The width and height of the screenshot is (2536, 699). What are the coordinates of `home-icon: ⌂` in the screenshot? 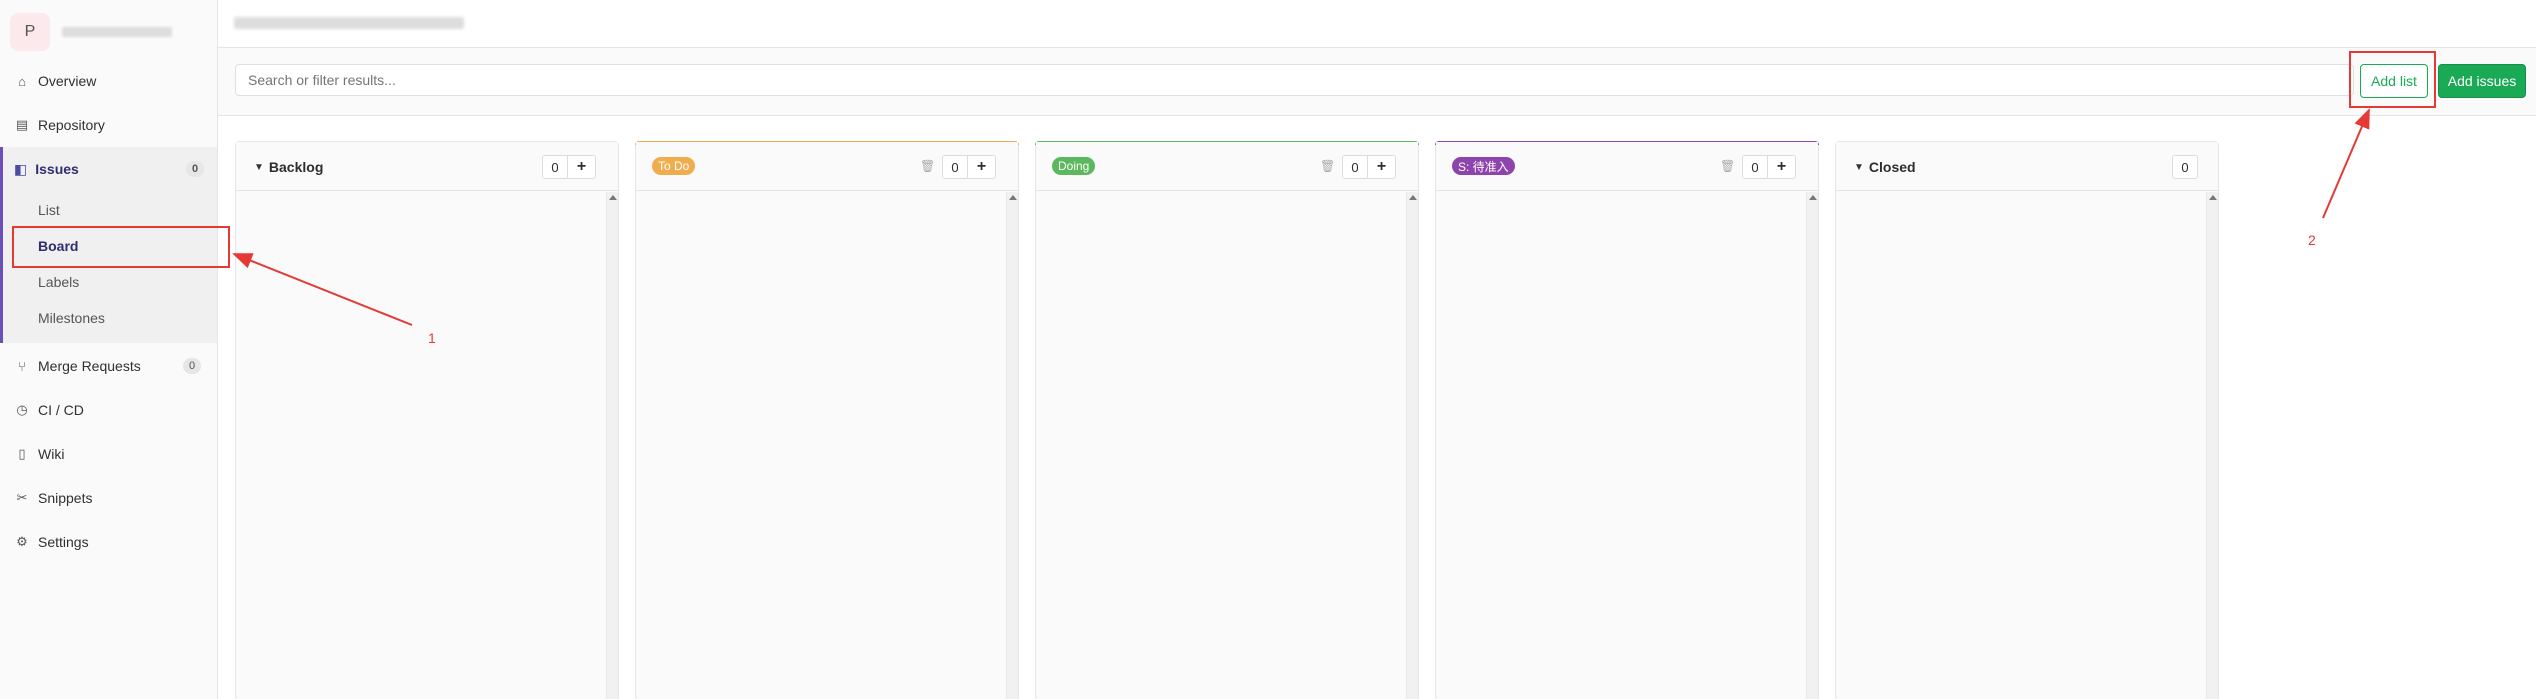 It's located at (22, 81).